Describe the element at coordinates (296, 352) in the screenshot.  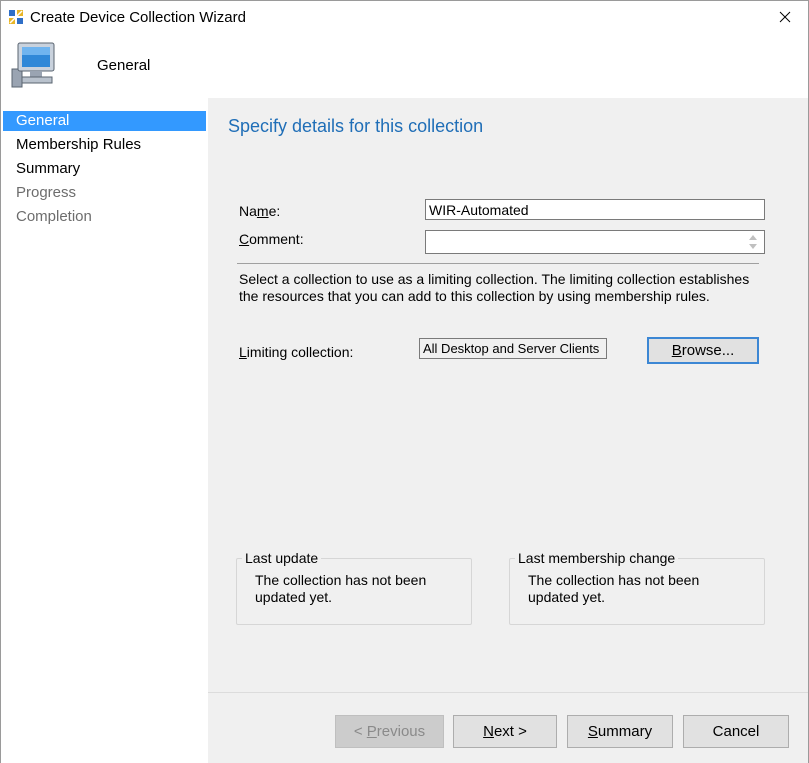
I see `limiting-collection-label: Limiting collection:` at that location.